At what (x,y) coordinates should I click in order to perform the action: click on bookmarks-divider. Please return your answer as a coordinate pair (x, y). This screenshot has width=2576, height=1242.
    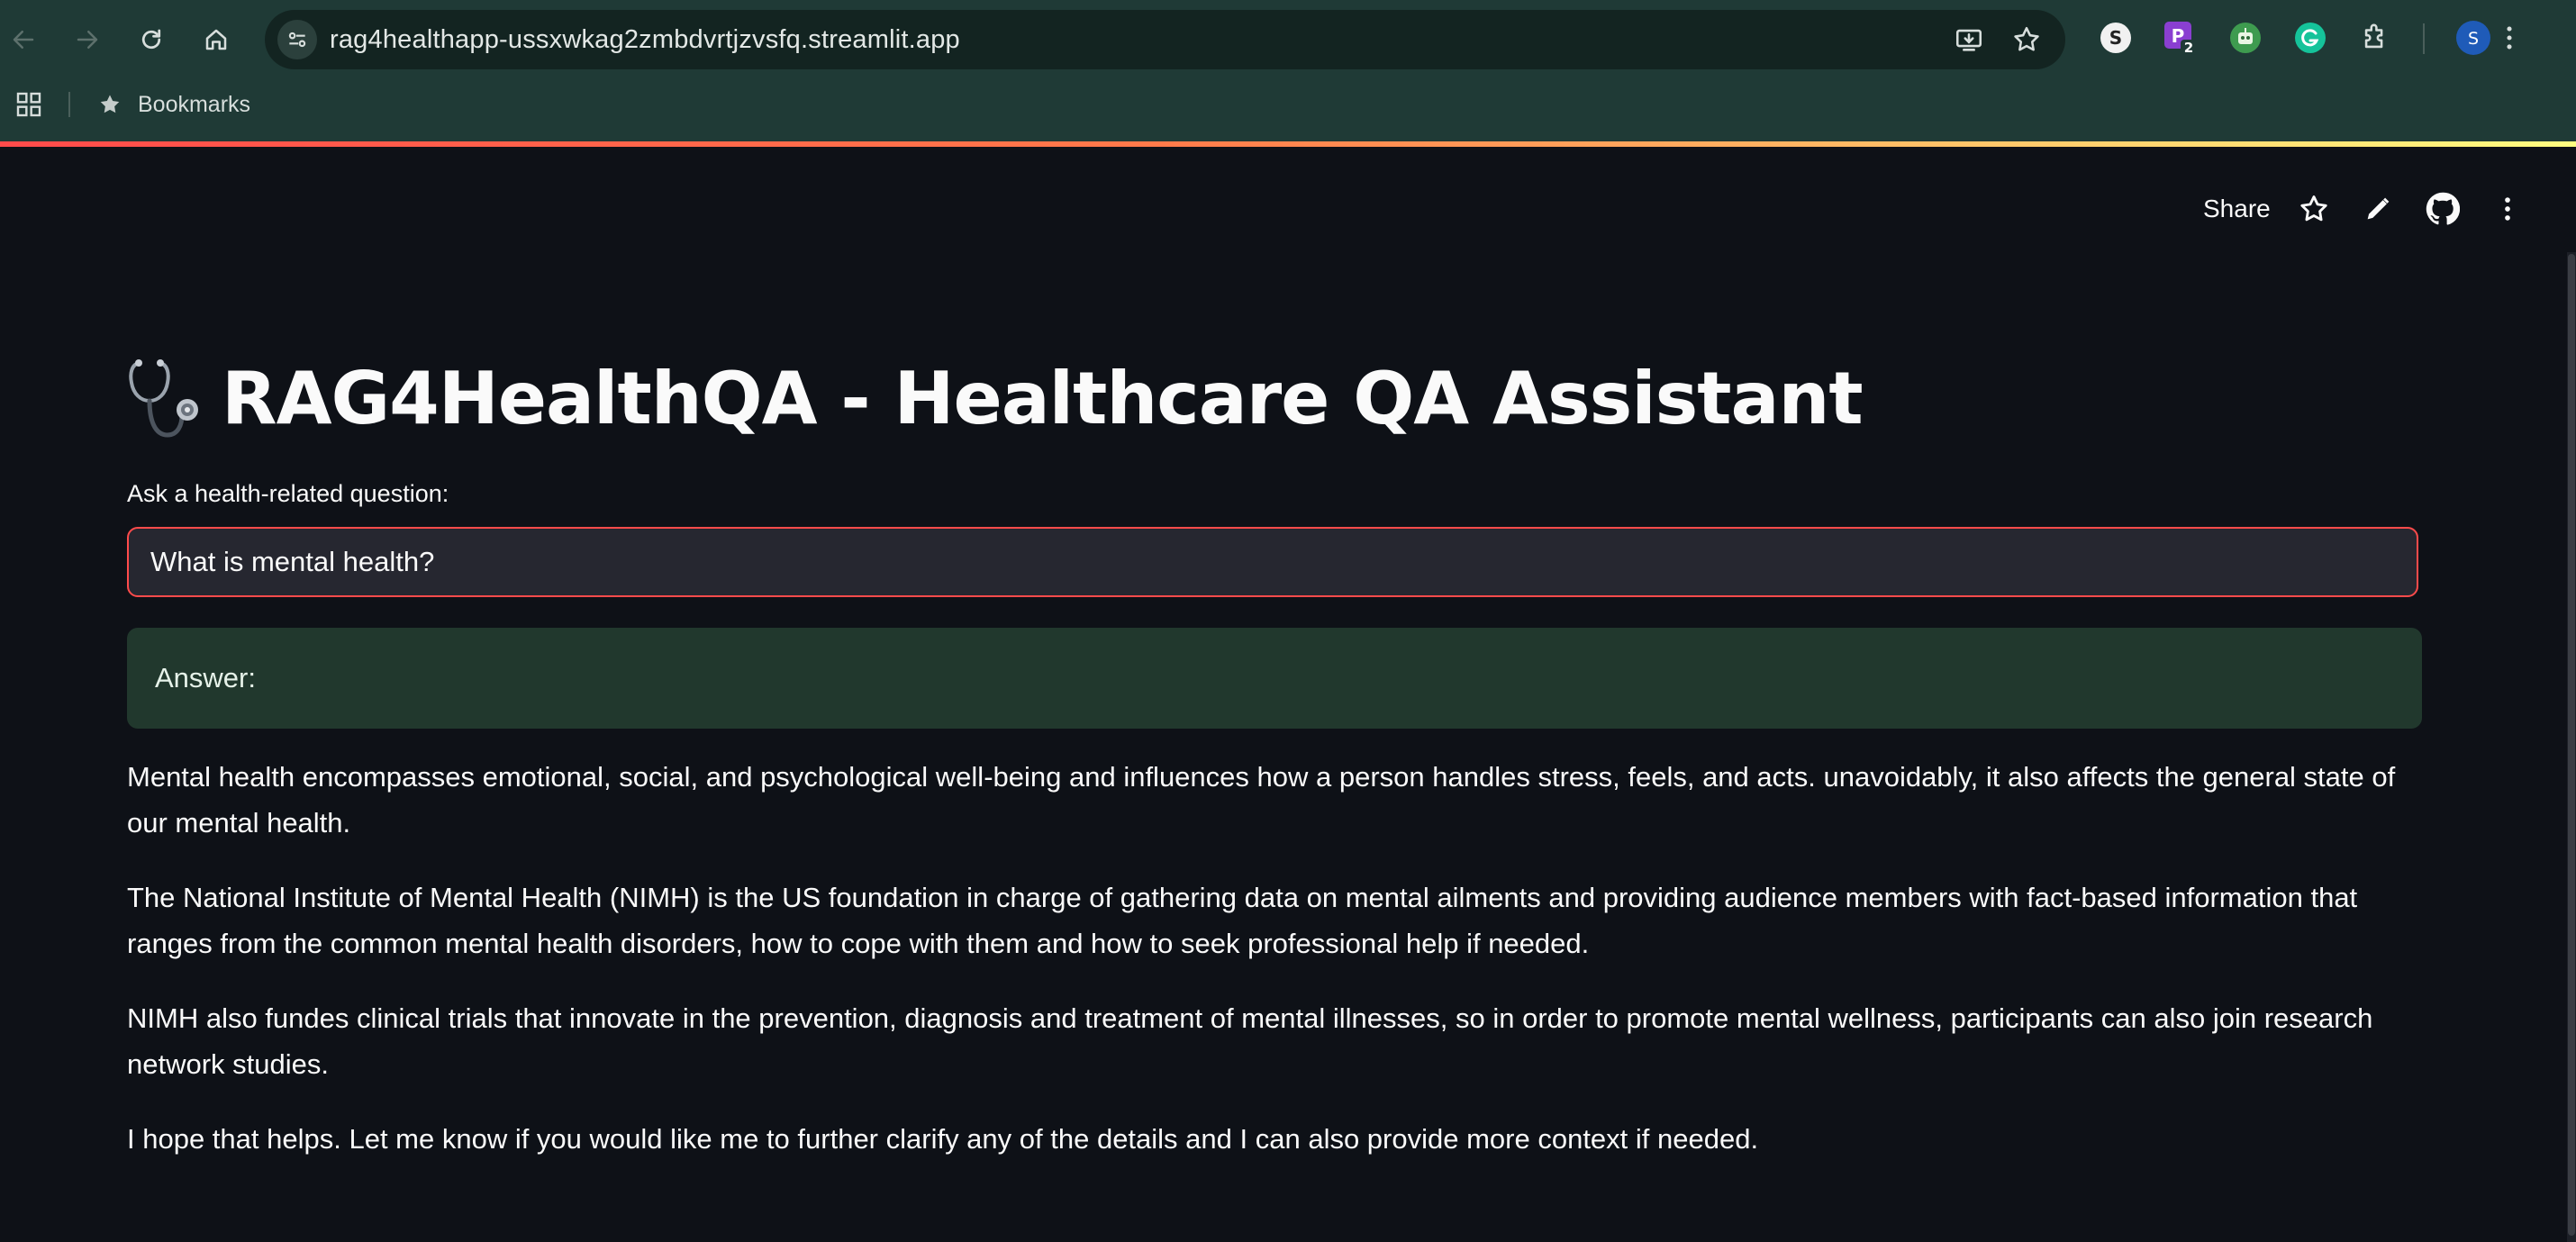
    Looking at the image, I should click on (69, 104).